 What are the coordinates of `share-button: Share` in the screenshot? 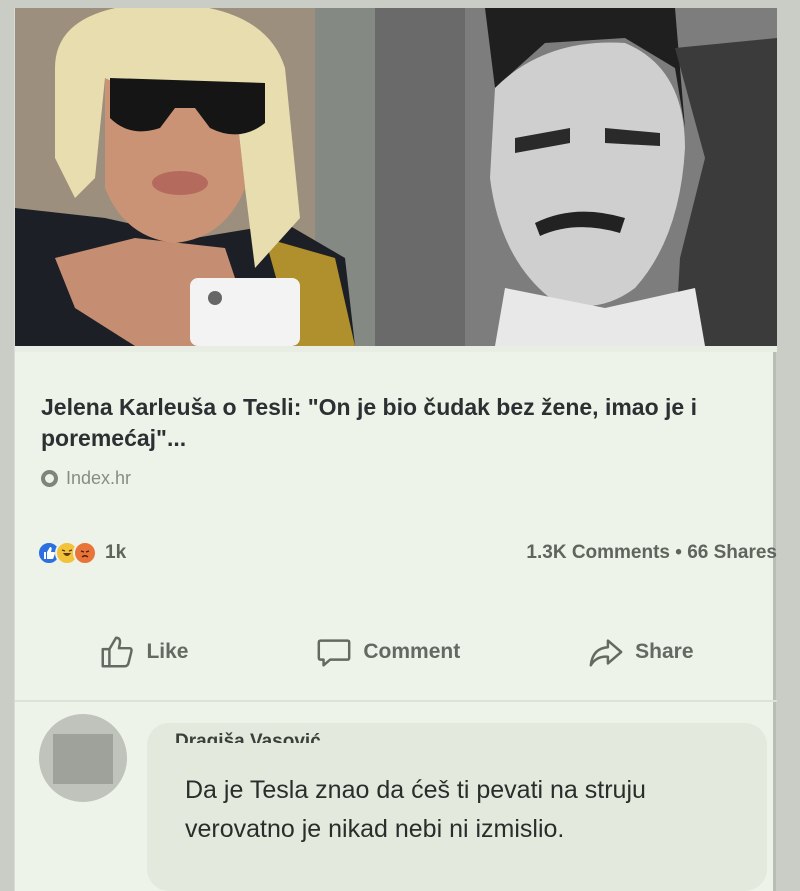 It's located at (640, 652).